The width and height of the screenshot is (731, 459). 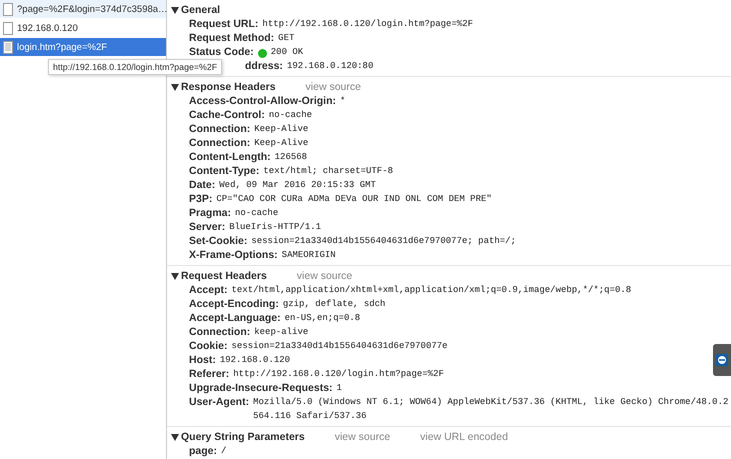 I want to click on header-name: Status Code:, so click(x=221, y=52).